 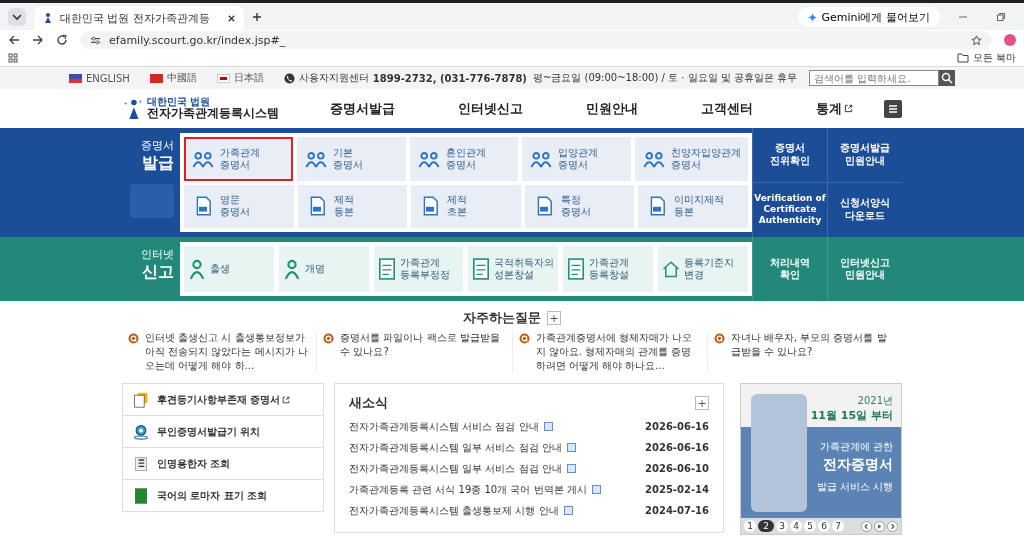 I want to click on close-tab-icon, so click(x=231, y=18).